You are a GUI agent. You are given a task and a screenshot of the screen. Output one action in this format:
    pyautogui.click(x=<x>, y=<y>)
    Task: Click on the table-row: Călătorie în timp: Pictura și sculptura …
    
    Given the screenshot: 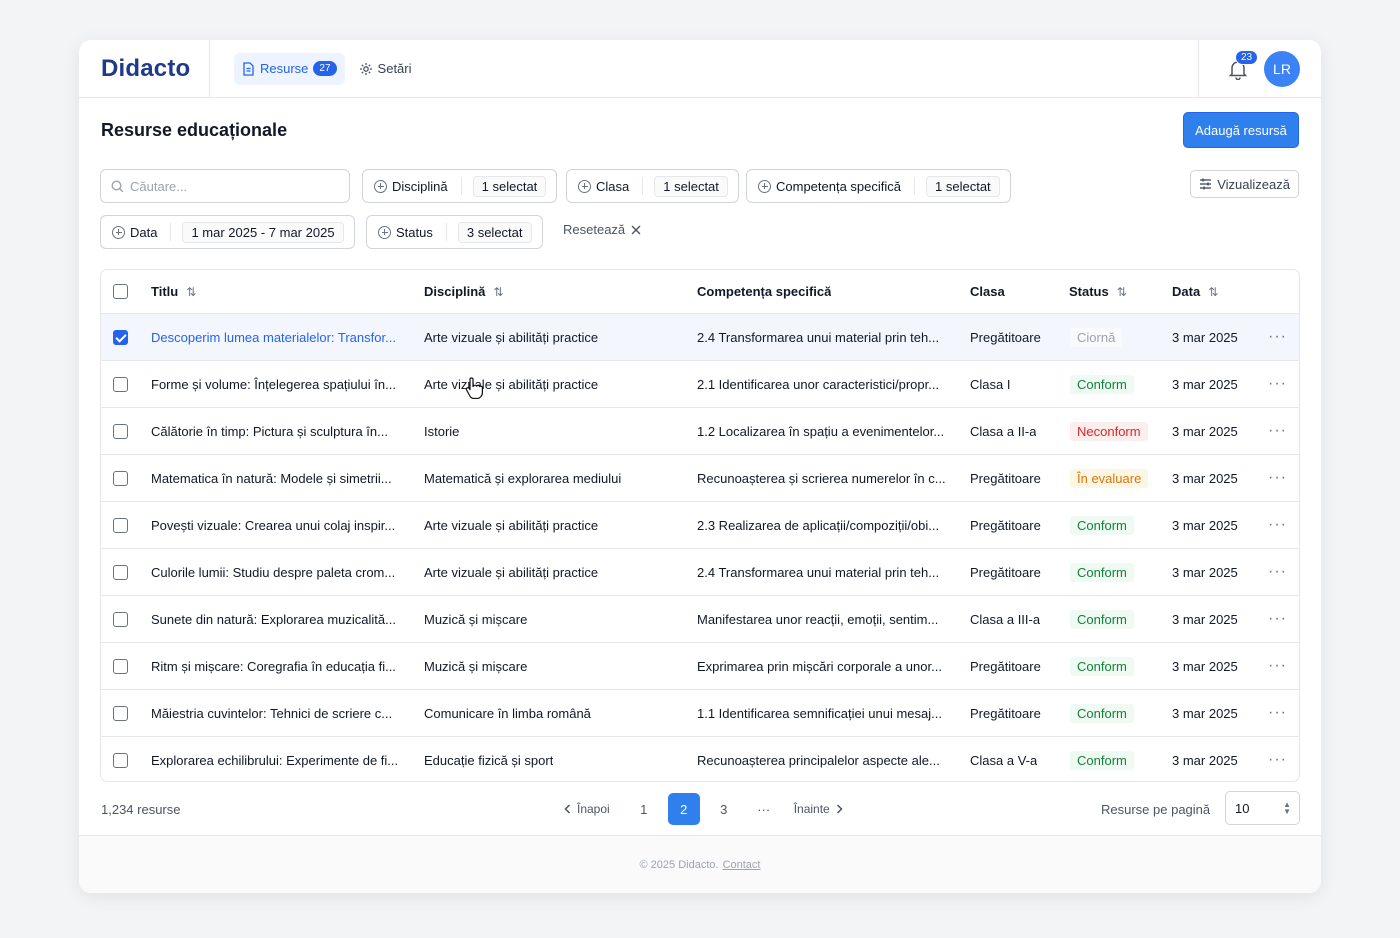 What is the action you would take?
    pyautogui.click(x=700, y=431)
    